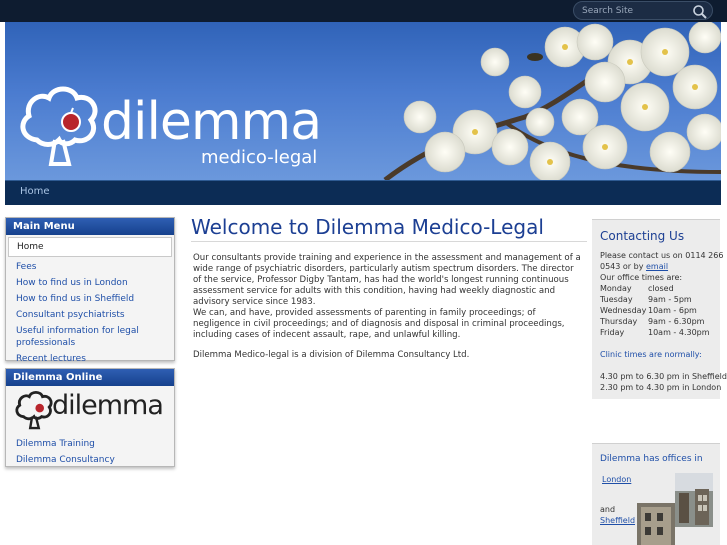 This screenshot has height=545, width=727. What do you see at coordinates (694, 500) in the screenshot?
I see `london-office-photo` at bounding box center [694, 500].